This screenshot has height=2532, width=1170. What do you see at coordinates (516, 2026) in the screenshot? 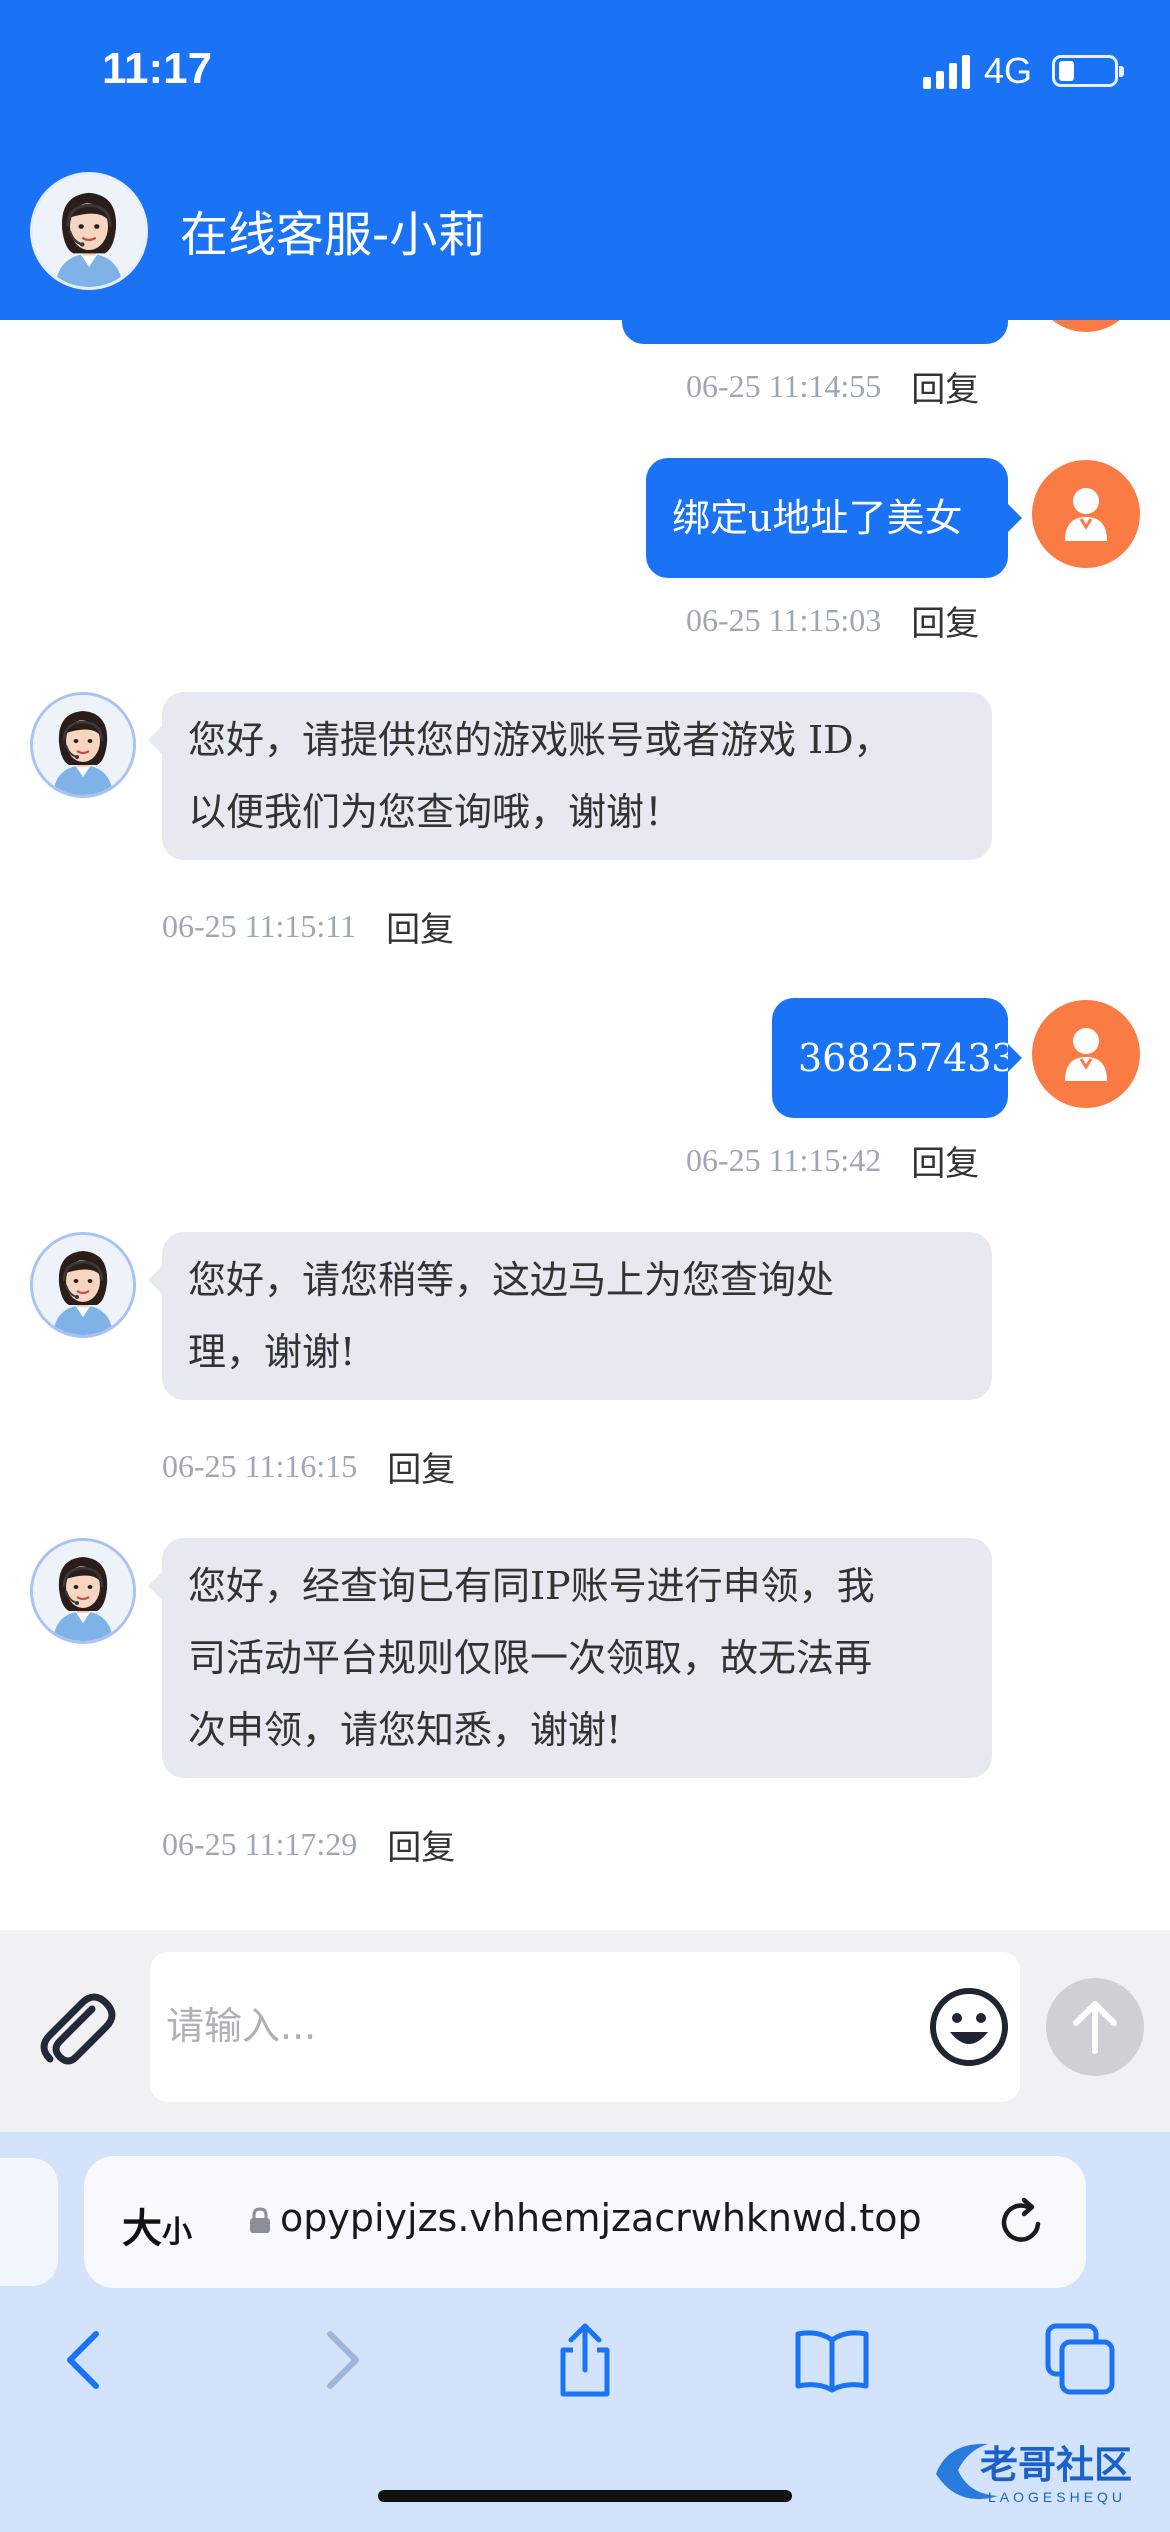
I see `message-input` at bounding box center [516, 2026].